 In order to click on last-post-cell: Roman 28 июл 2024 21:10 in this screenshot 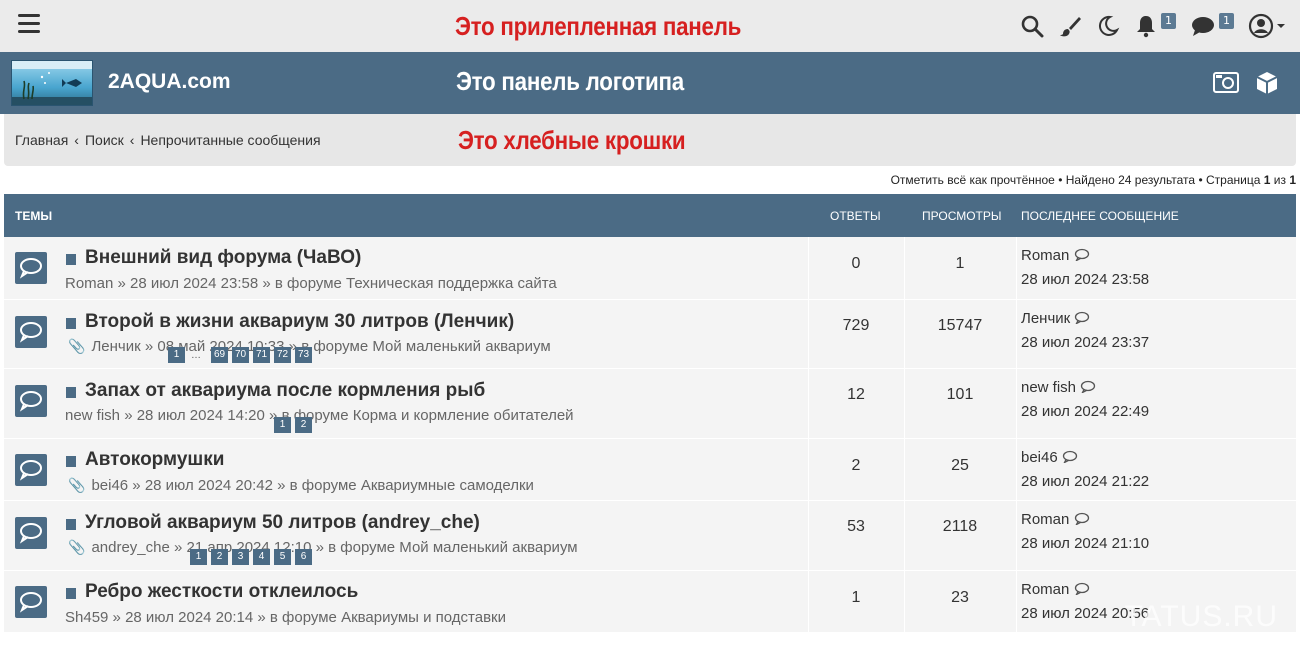, I will do `click(1156, 535)`.